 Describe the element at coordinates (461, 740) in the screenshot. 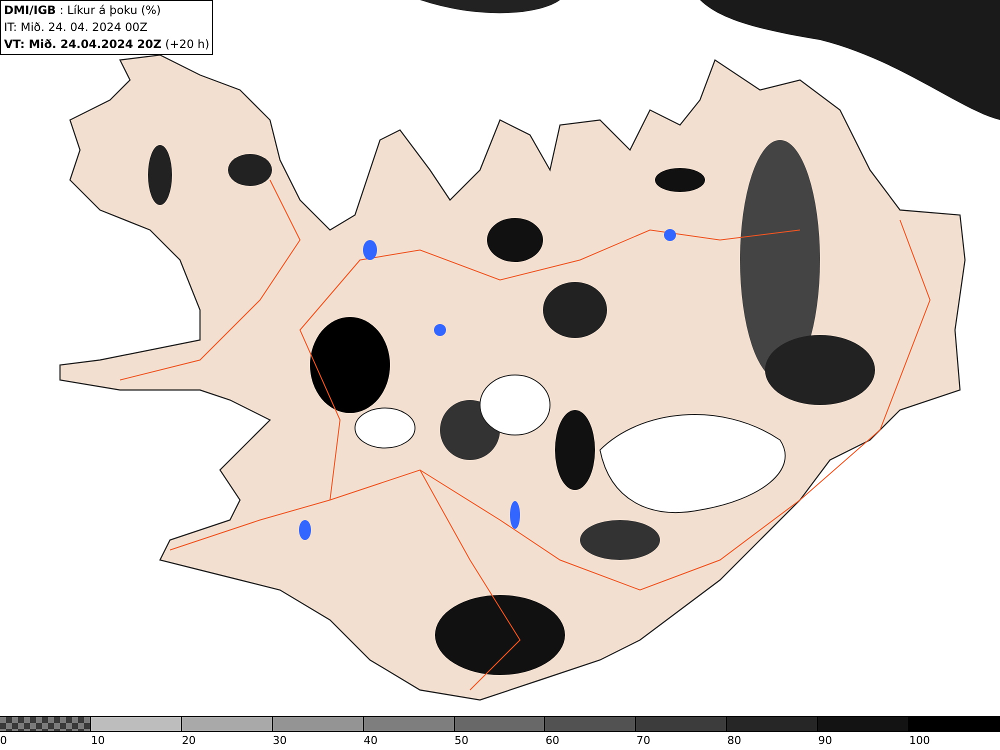

I see `legend-label: 50` at that location.